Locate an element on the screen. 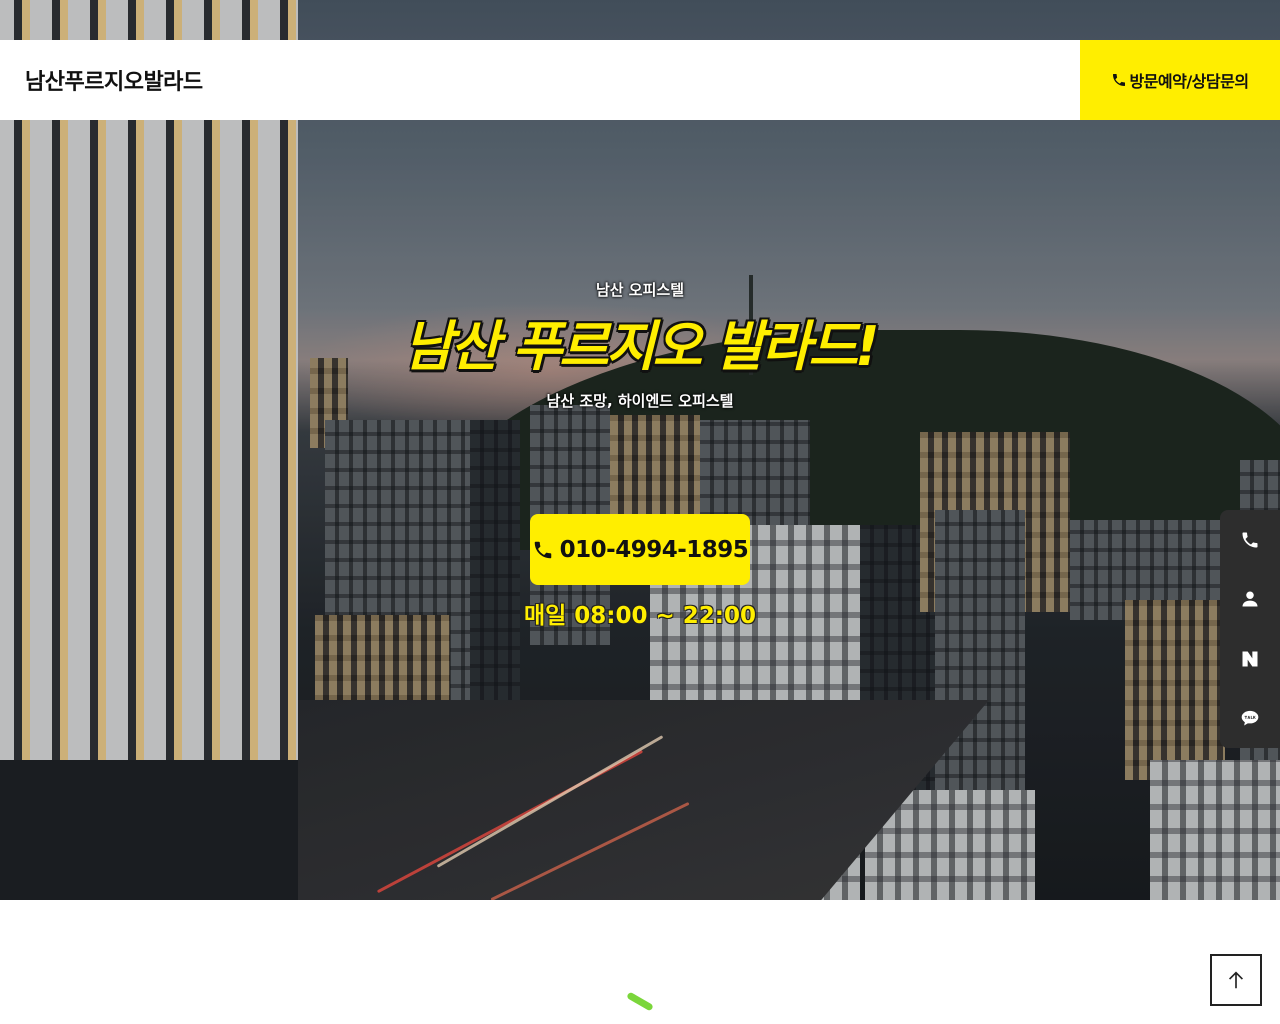 The width and height of the screenshot is (1280, 1024). user-icon is located at coordinates (1250, 599).